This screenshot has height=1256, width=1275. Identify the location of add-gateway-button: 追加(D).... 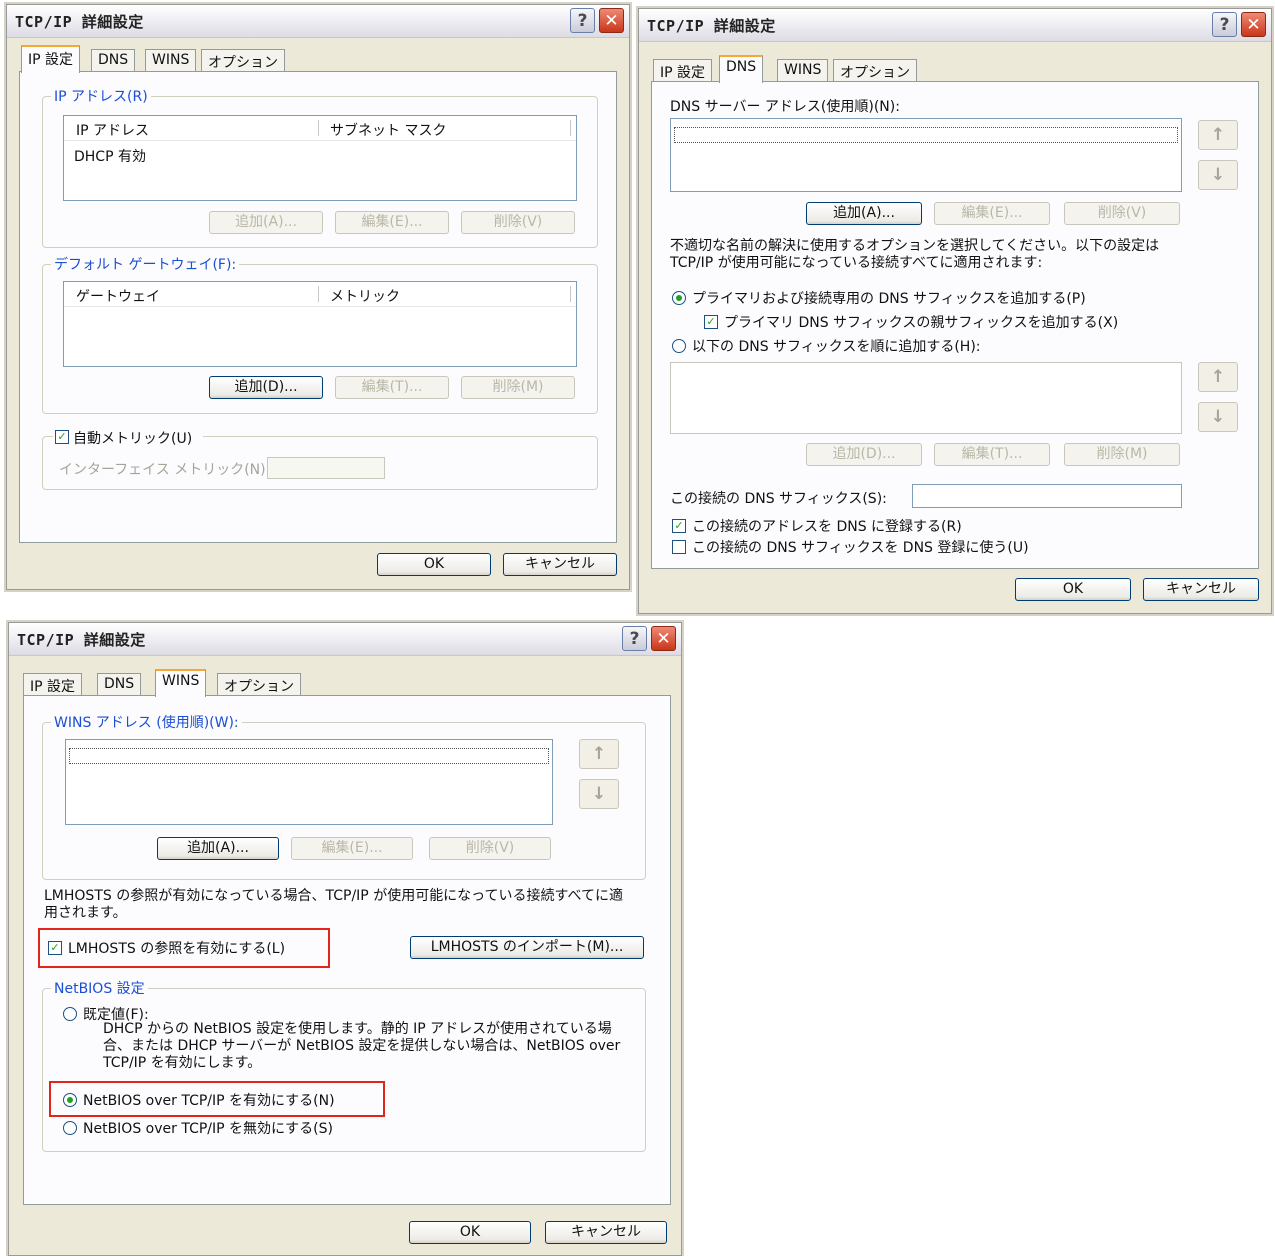
(266, 387).